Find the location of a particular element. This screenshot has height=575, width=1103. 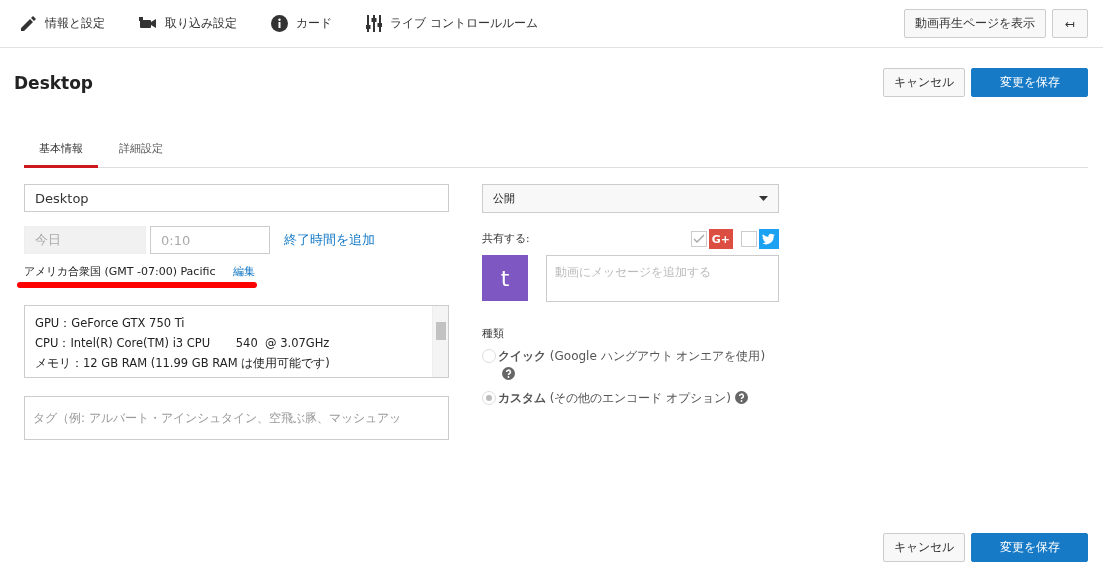

description-line: メモリ：12 GB RAM (11.99 GB RAM は使用可能です) is located at coordinates (183, 363).